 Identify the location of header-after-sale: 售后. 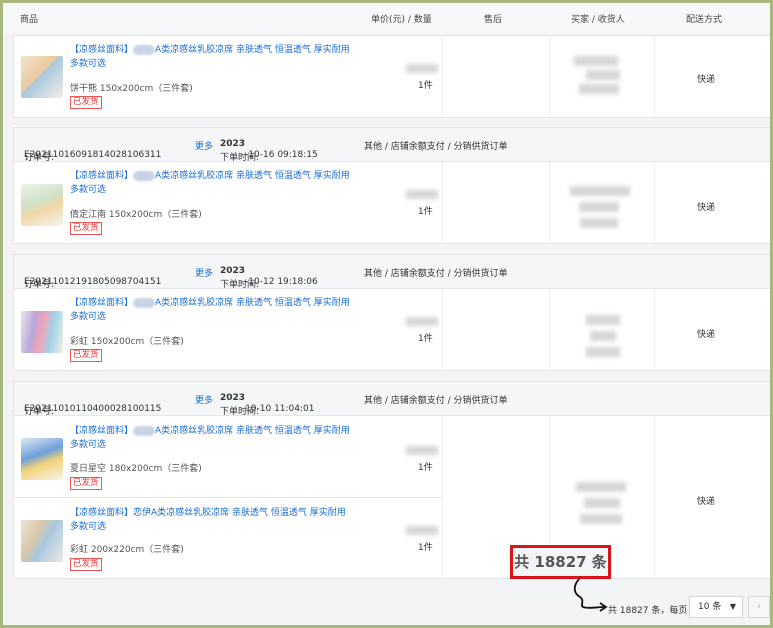
(493, 20).